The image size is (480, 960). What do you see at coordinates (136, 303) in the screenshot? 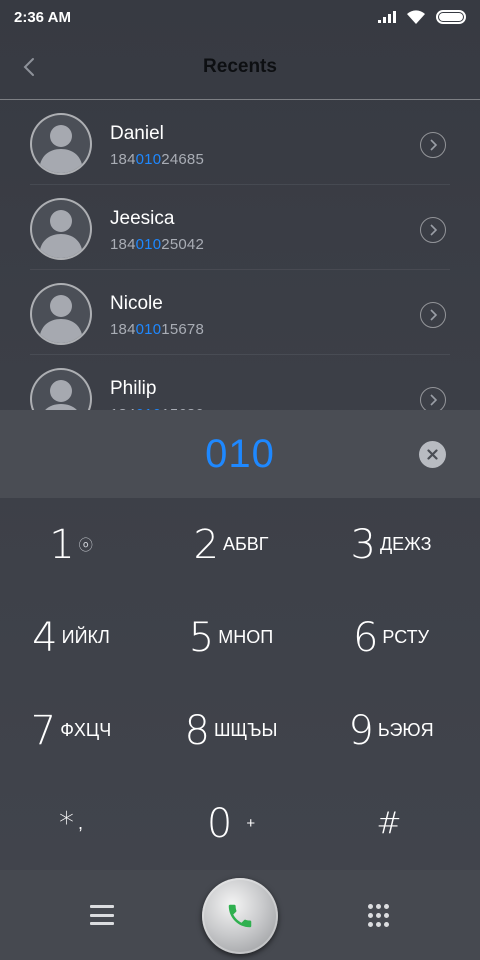
I see `contact-name: Nicole` at bounding box center [136, 303].